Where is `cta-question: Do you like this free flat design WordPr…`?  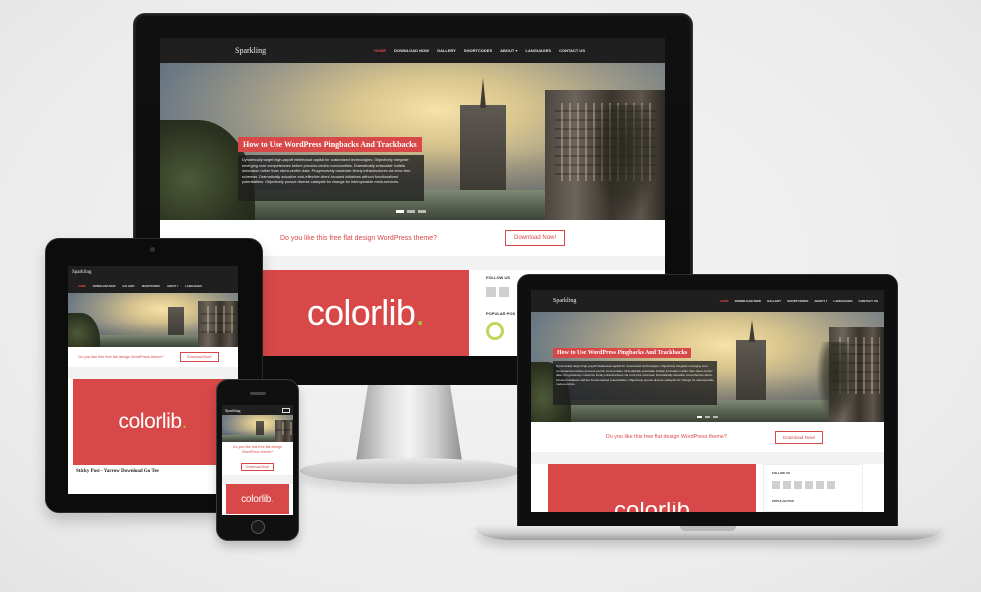
cta-question: Do you like this free flat design WordPr… is located at coordinates (358, 238).